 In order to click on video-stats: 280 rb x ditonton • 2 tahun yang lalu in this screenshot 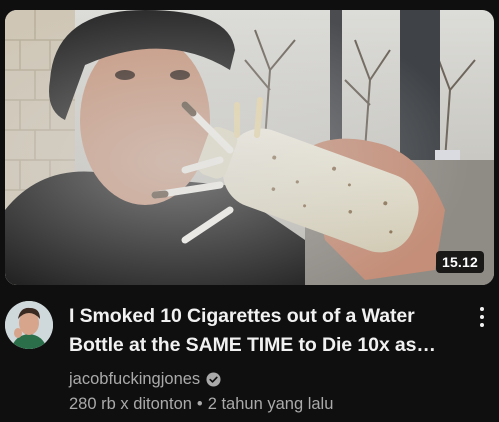, I will do `click(264, 404)`.